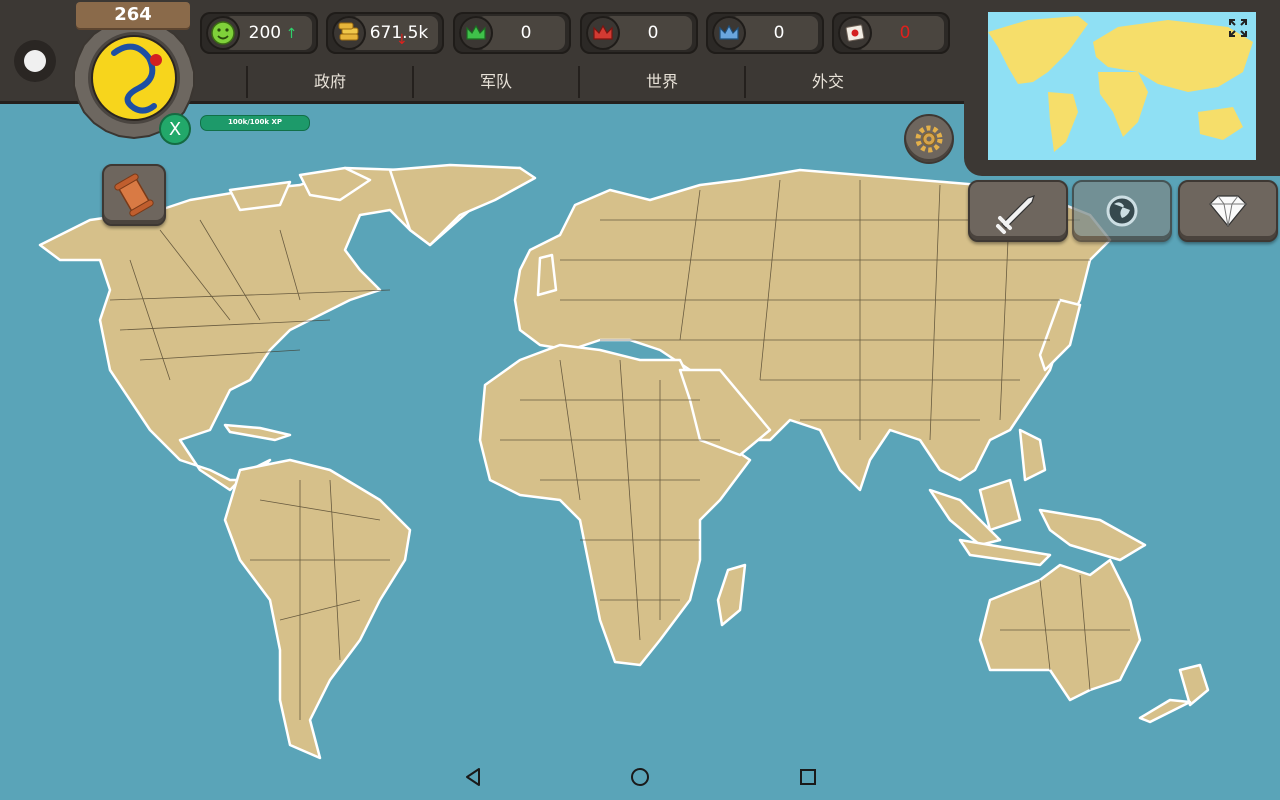  I want to click on tab-diplomacy: 外交, so click(827, 82).